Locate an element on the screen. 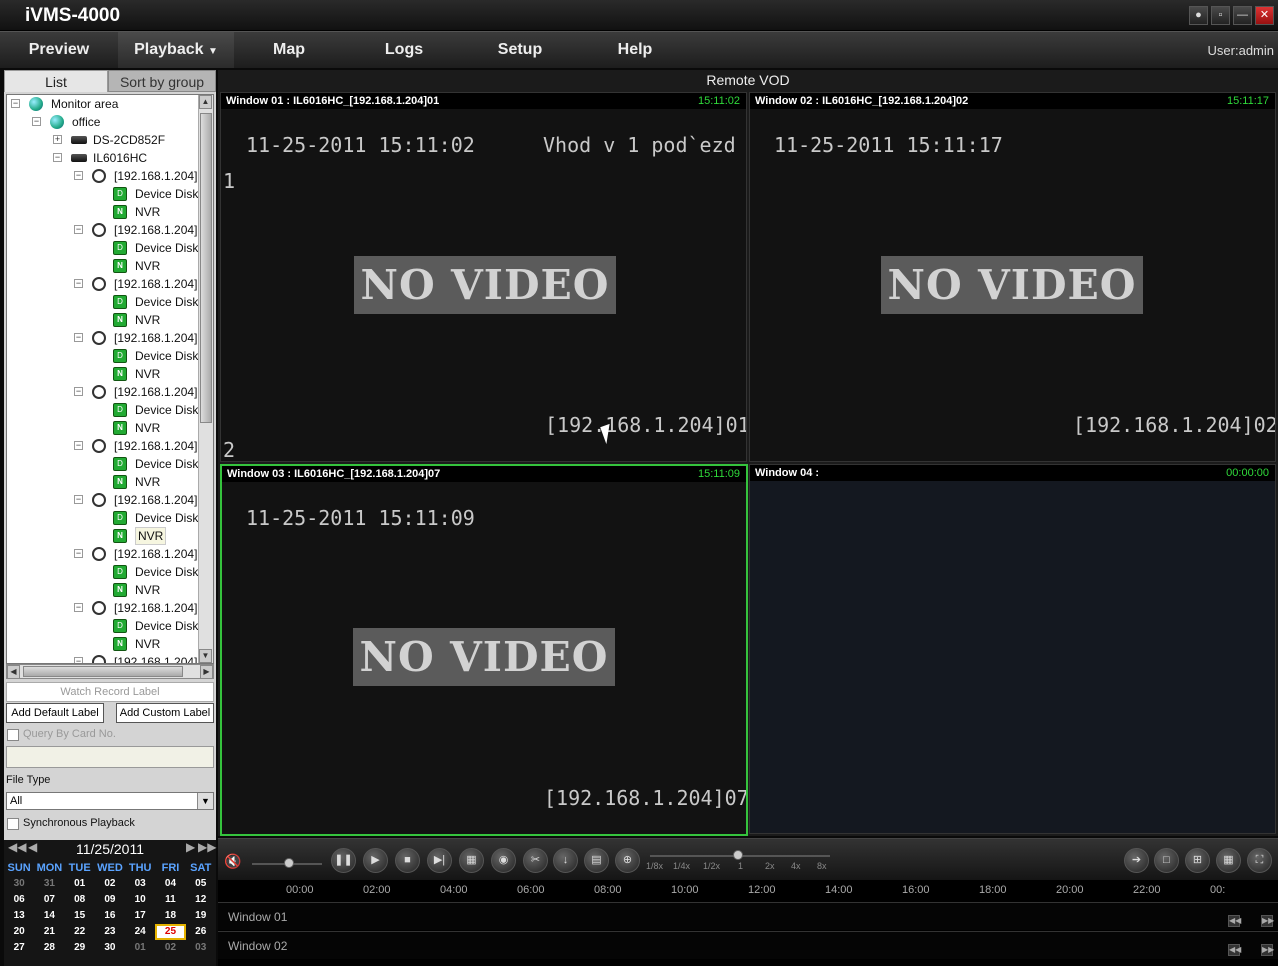 This screenshot has width=1278, height=966. calendar-day: 14 is located at coordinates (49, 916).